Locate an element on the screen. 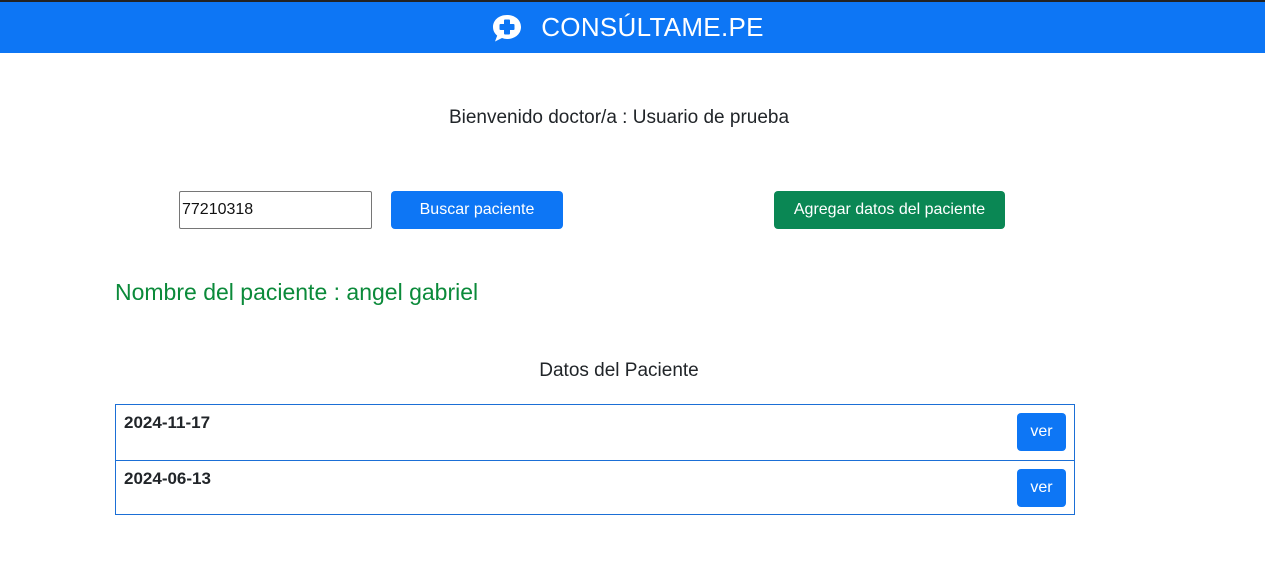  patient-name: Nombre del paciente : angel gabriel is located at coordinates (297, 292).